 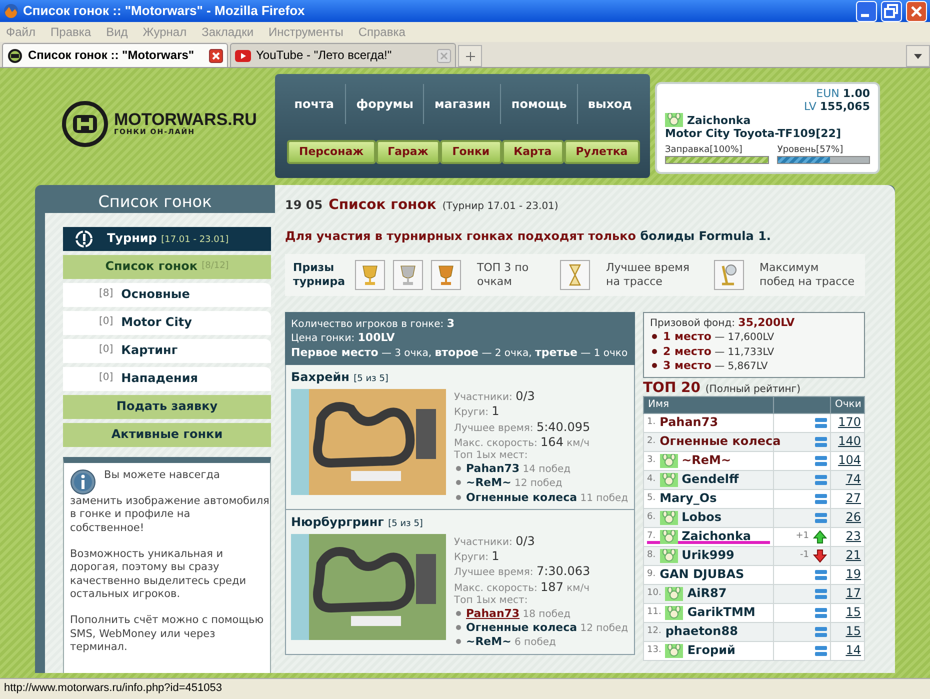 I want to click on action-button: Подать заявку, so click(x=167, y=406).